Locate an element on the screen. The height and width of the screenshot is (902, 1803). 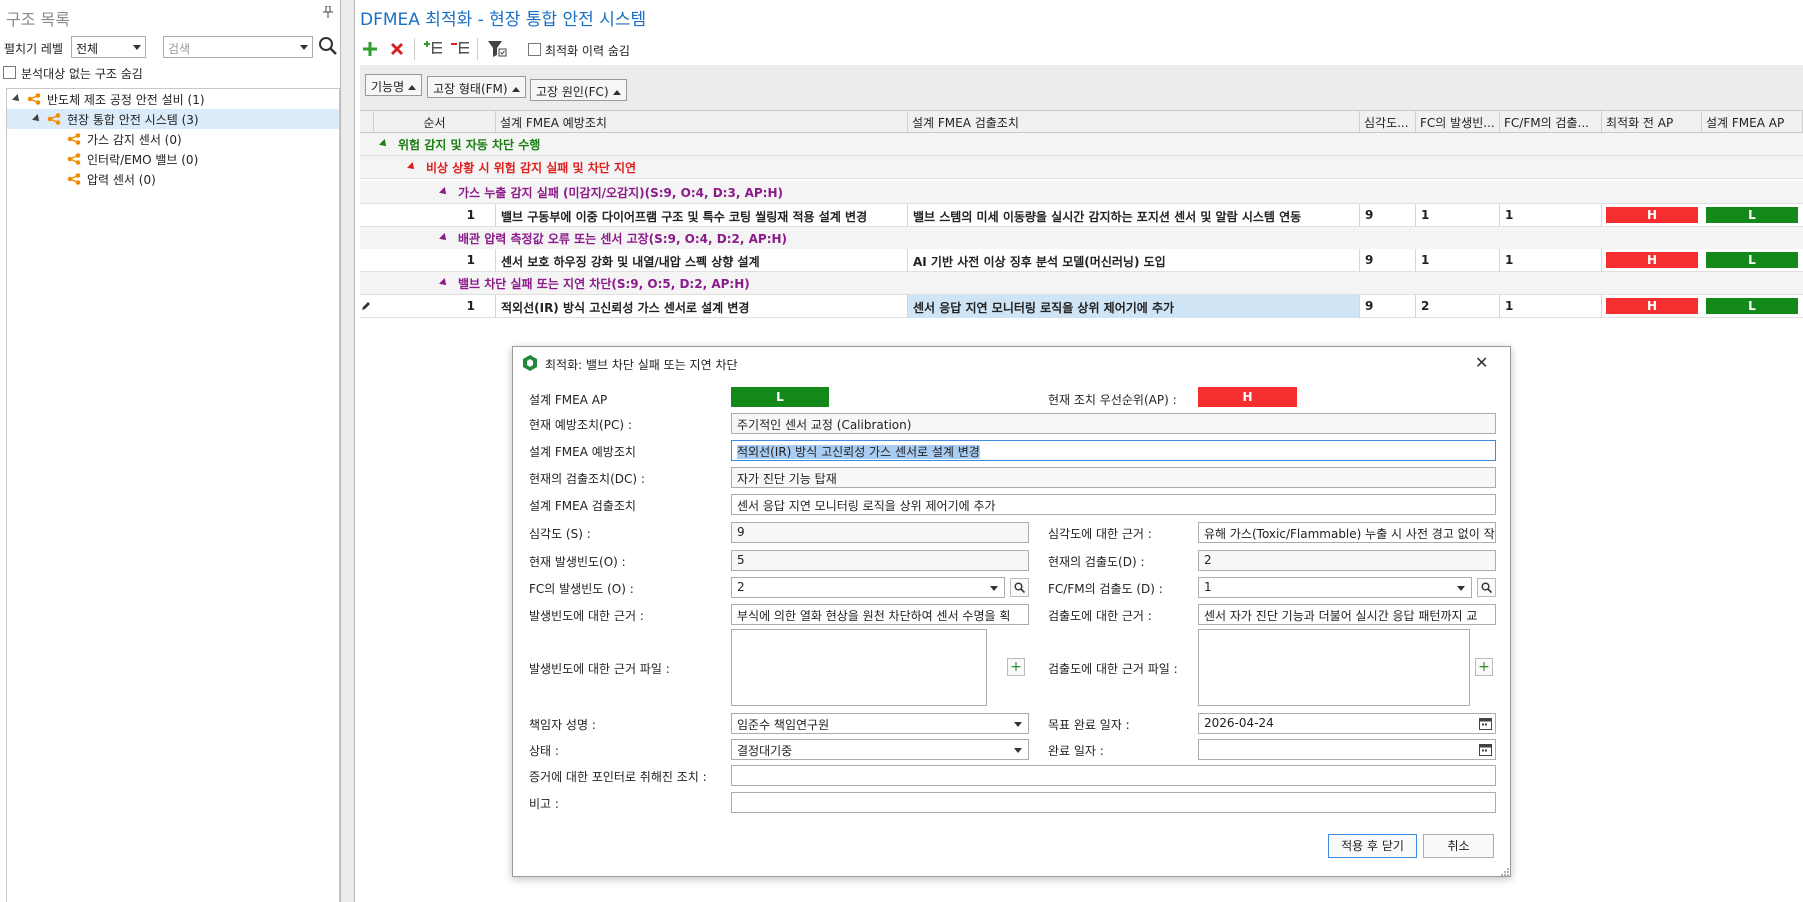
fcfm-detection-label: FC/FM의 검출도 (D) : is located at coordinates (1105, 589).